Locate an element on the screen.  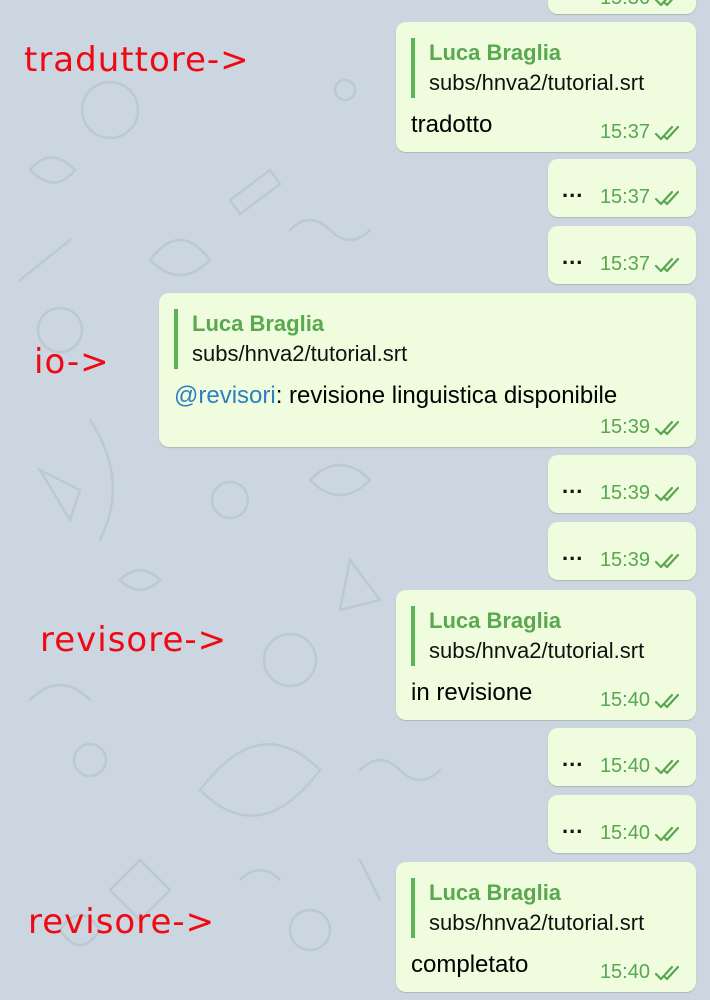
message-meta: 15:36 is located at coordinates (642, 5).